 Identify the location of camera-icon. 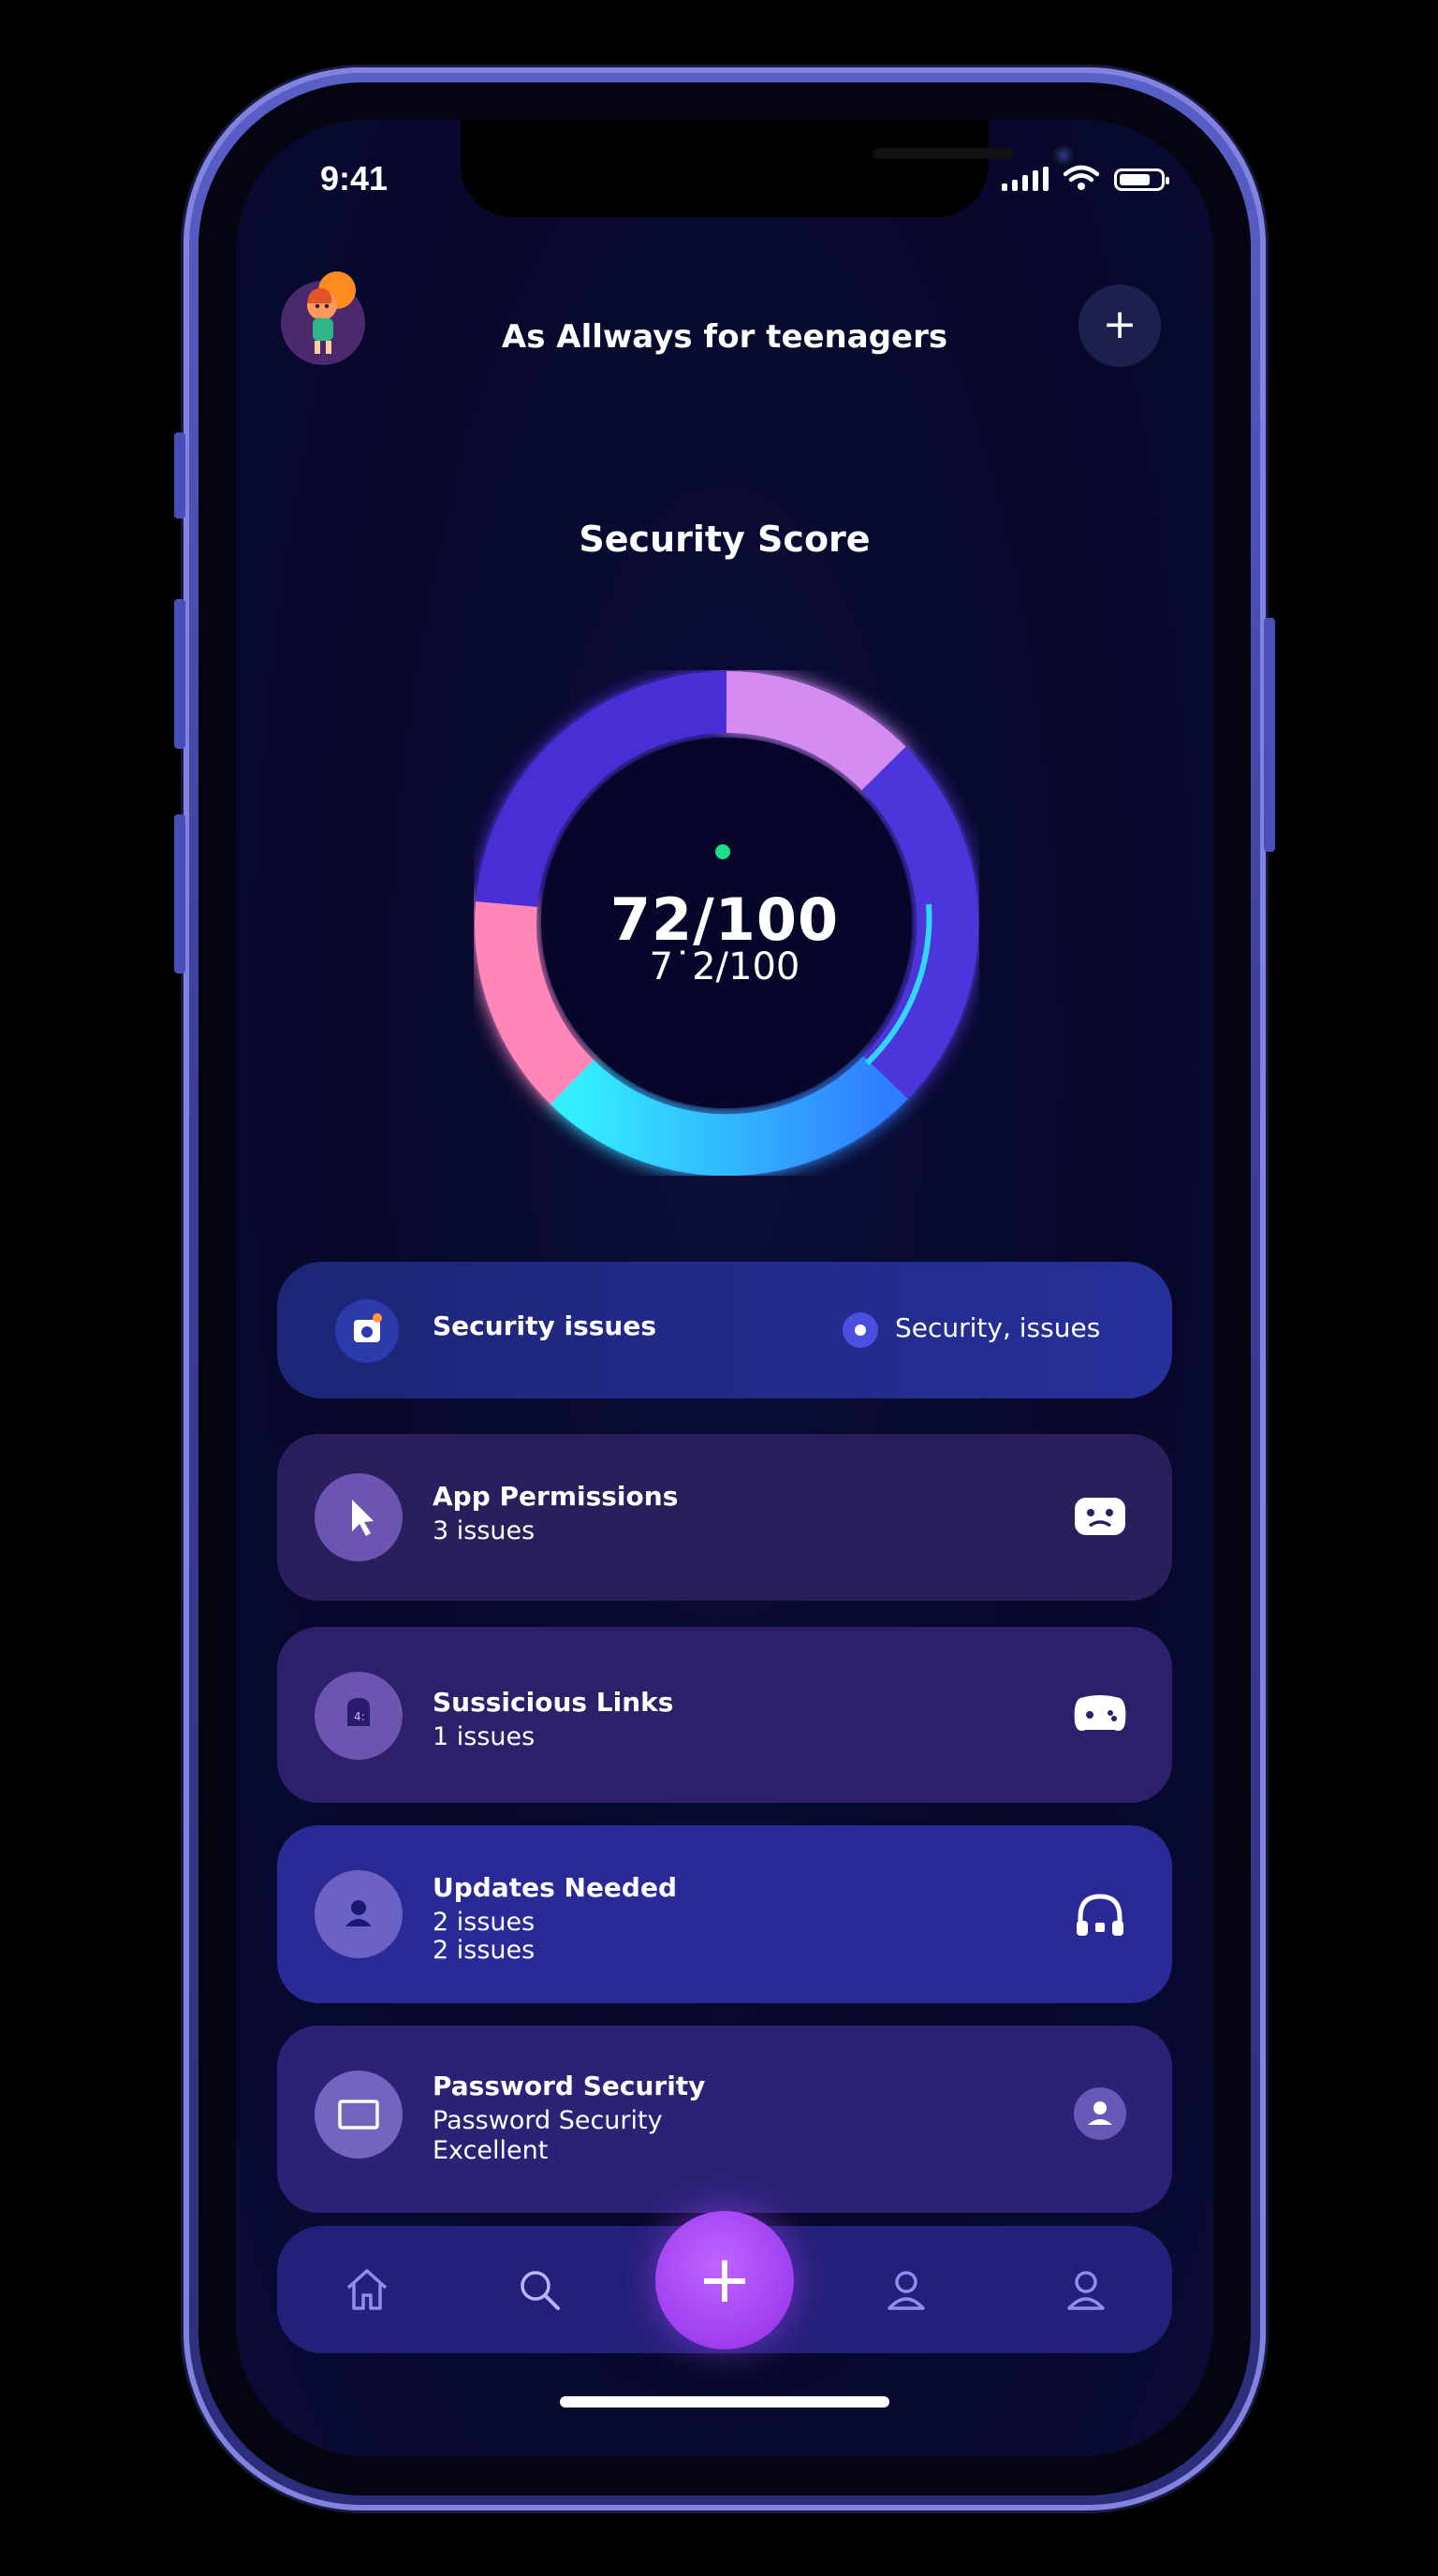
(367, 1331).